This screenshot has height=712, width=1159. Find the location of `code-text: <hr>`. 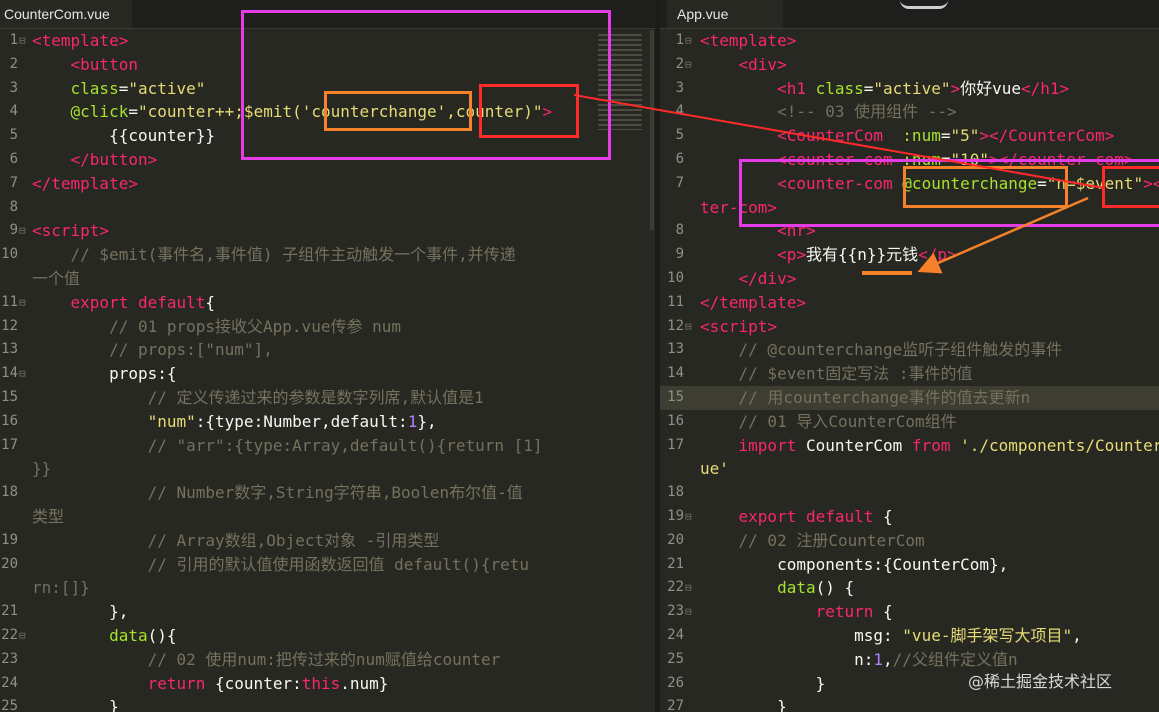

code-text: <hr> is located at coordinates (758, 231).